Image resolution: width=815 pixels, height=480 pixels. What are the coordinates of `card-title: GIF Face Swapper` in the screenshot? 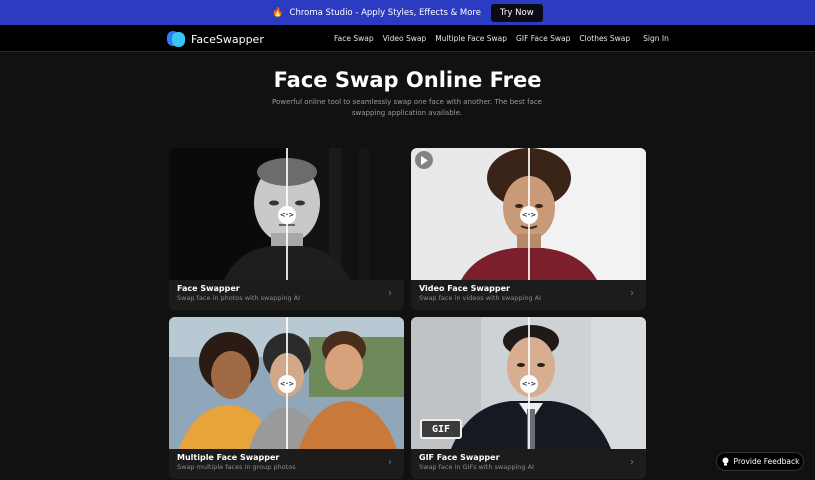 It's located at (459, 457).